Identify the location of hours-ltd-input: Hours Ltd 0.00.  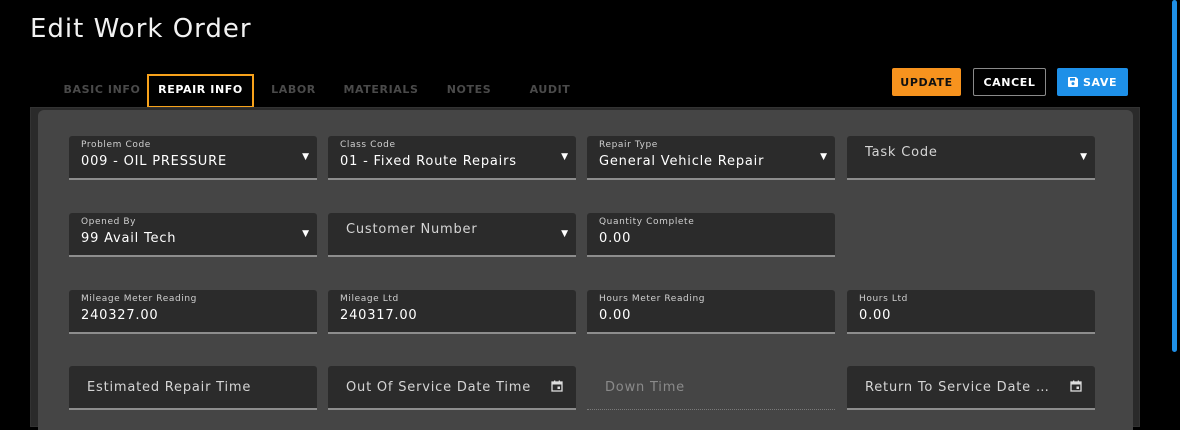
(971, 312).